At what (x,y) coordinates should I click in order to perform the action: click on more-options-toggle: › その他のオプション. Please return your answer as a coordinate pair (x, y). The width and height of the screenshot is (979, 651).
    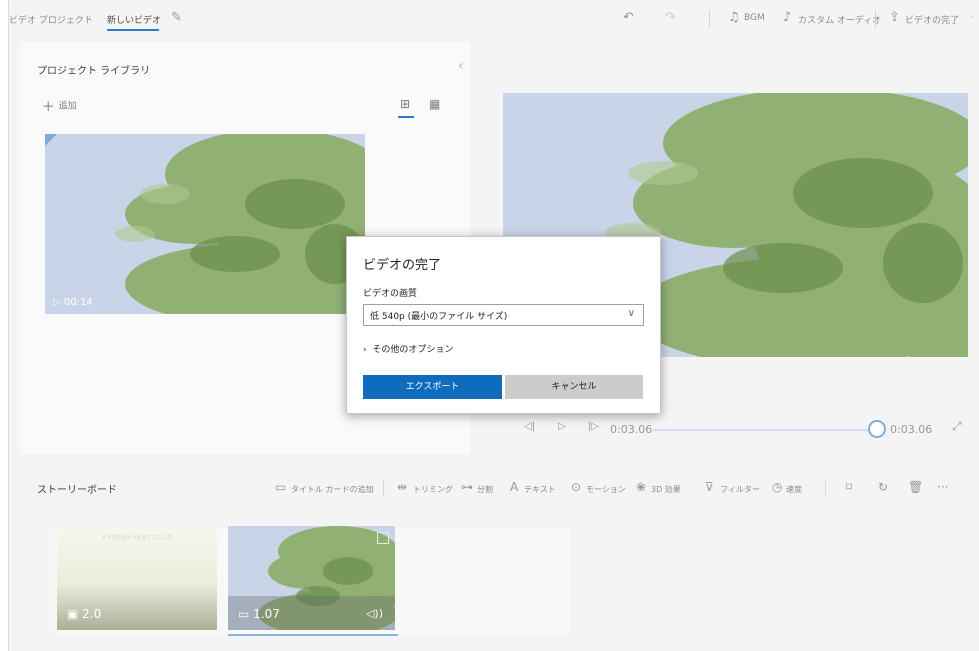
    Looking at the image, I should click on (408, 348).